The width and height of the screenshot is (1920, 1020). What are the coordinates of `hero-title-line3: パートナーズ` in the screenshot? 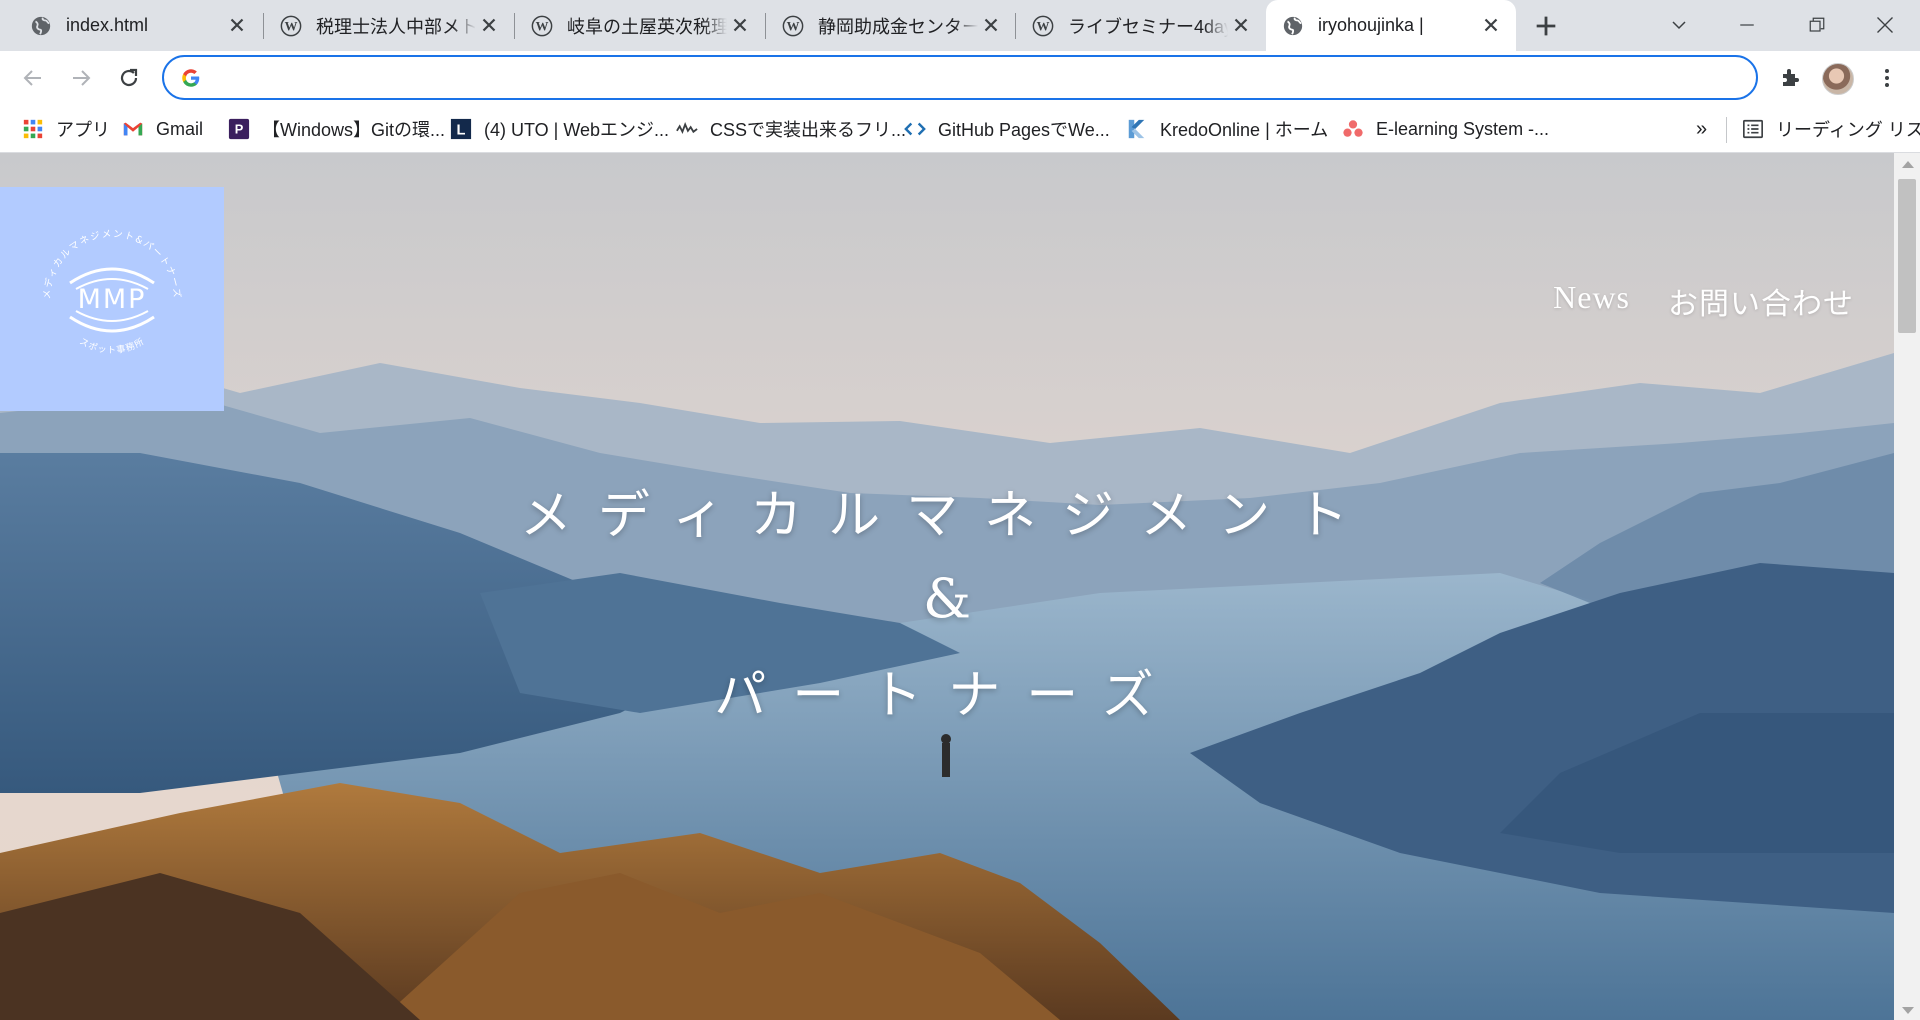 It's located at (947, 696).